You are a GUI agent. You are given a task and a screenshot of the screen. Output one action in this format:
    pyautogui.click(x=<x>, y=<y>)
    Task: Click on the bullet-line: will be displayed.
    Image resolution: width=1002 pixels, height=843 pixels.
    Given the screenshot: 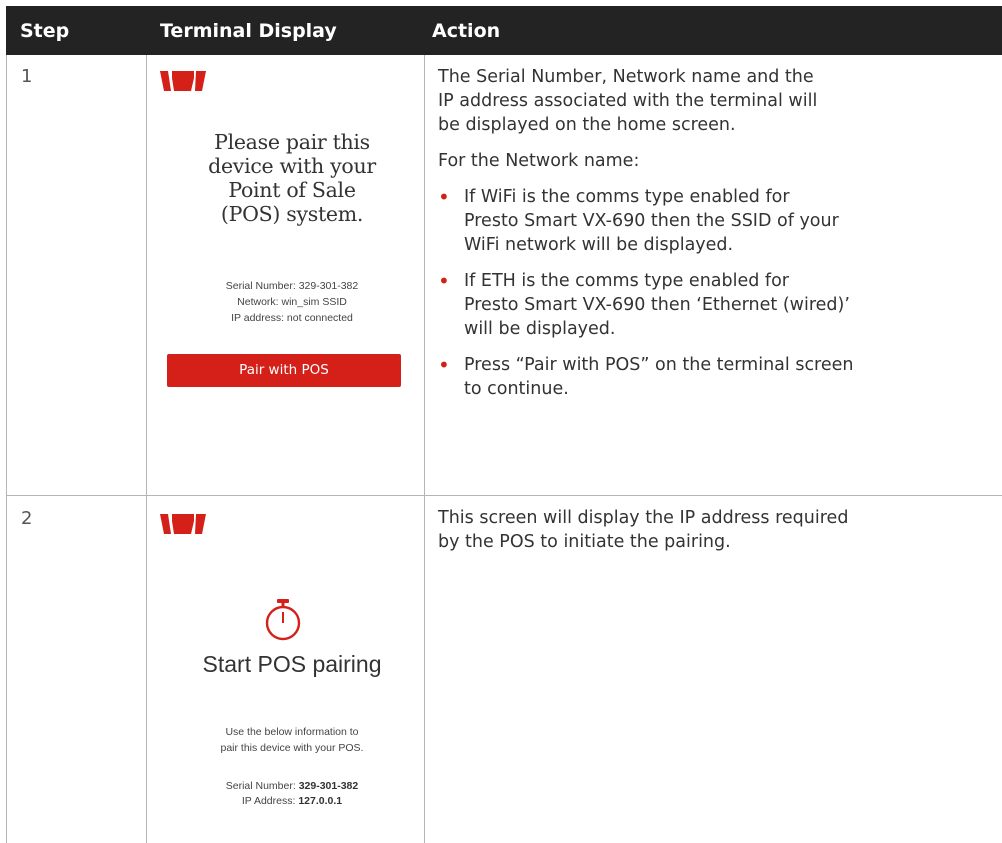 What is the action you would take?
    pyautogui.click(x=540, y=329)
    